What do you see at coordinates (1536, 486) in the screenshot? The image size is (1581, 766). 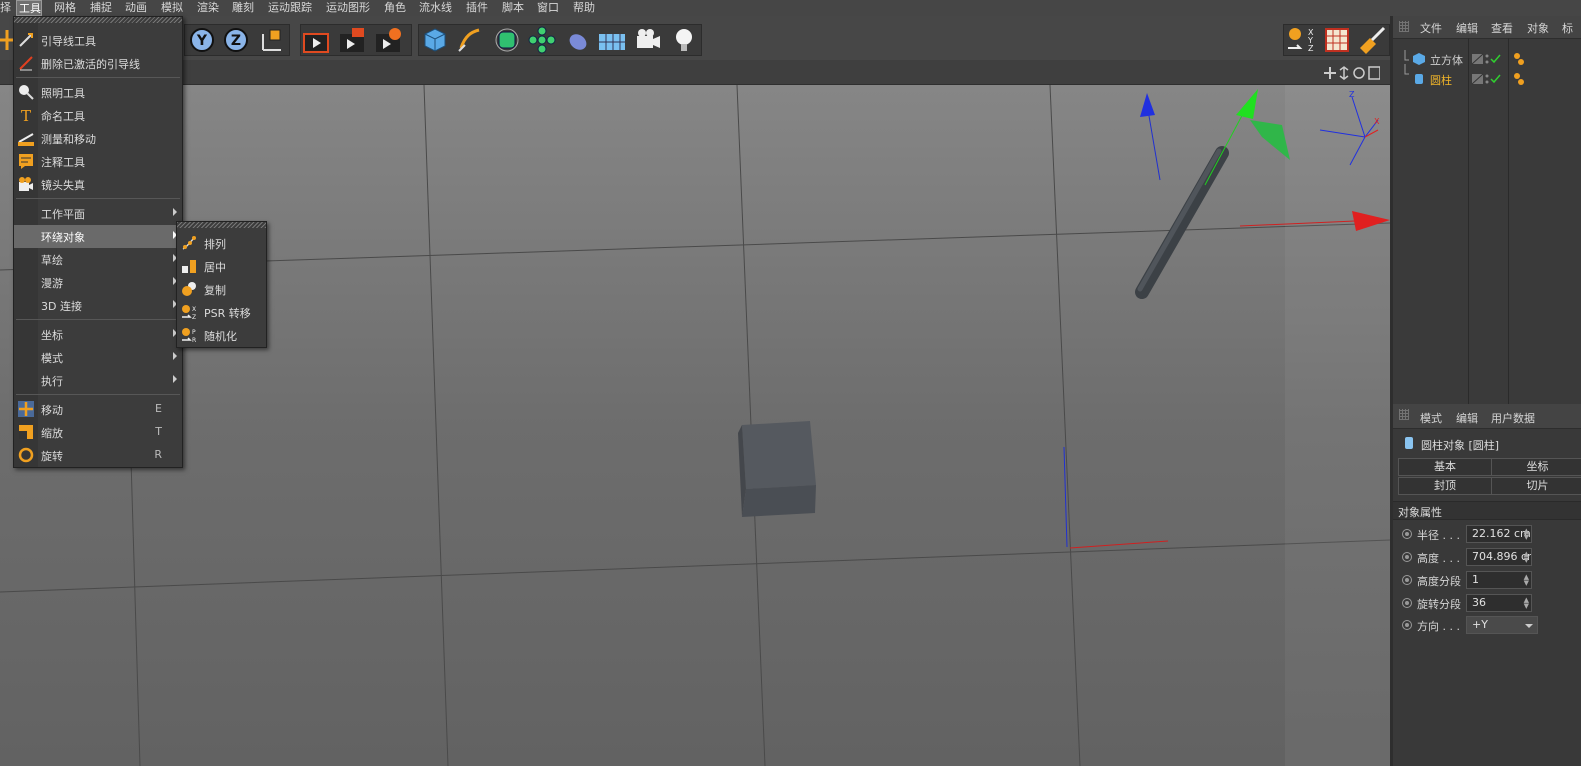 I see `tab-slice-button: 切片` at bounding box center [1536, 486].